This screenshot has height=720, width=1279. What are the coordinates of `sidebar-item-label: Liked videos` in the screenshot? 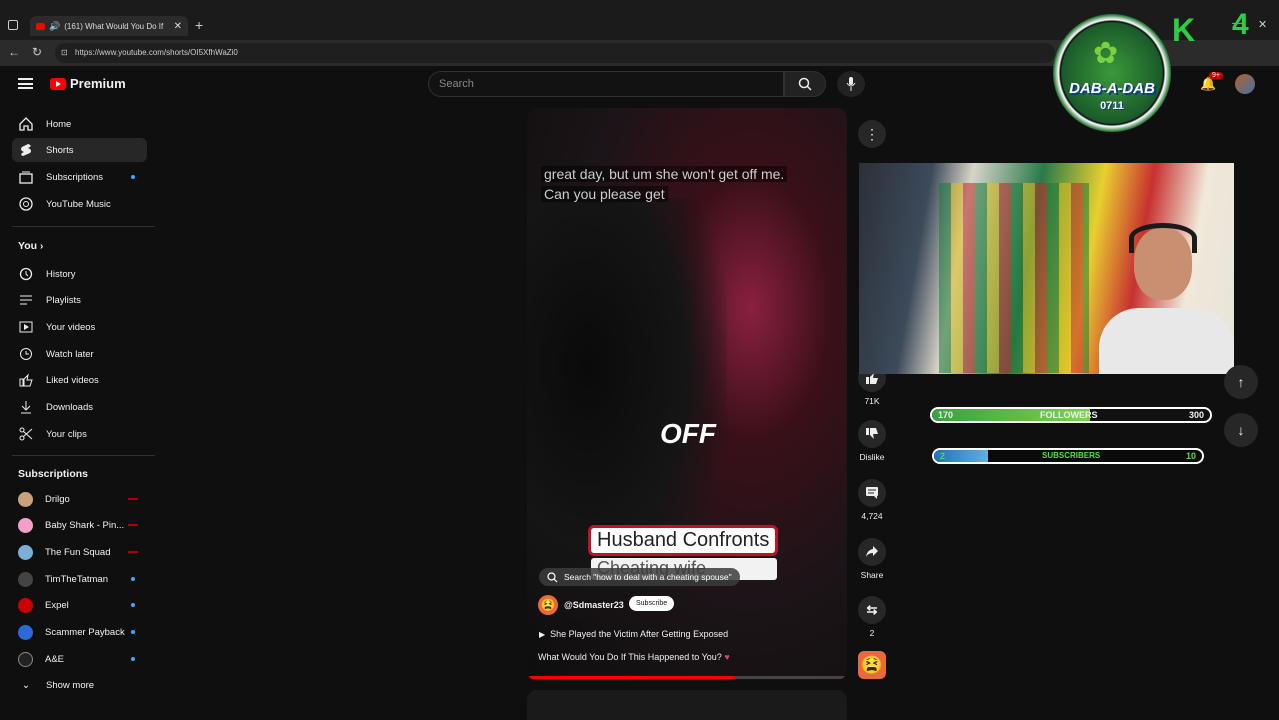 It's located at (72, 380).